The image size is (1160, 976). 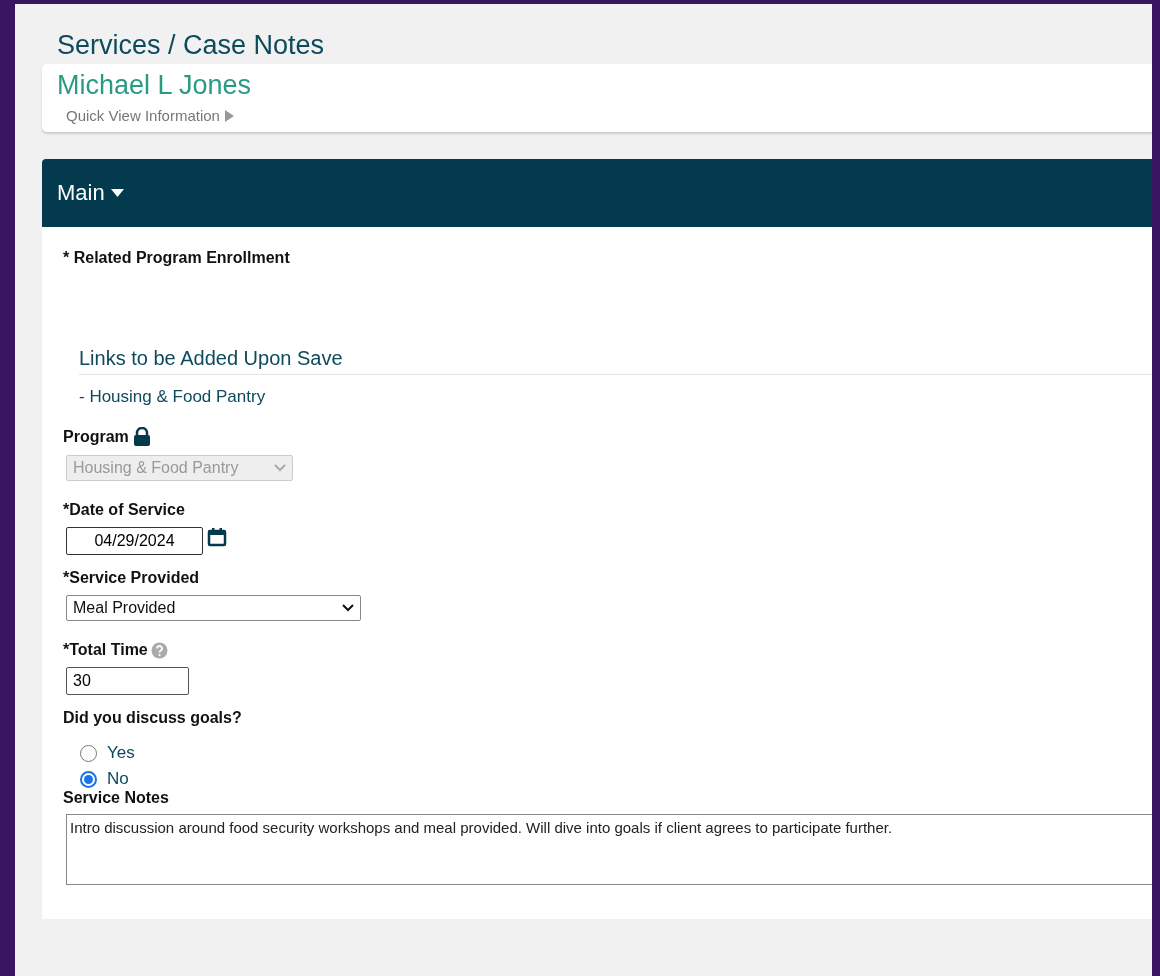 I want to click on notes-field: Intro discussion around food security workshops and meal provided. Will dive into goals if client agrees to participate further., so click(x=609, y=849).